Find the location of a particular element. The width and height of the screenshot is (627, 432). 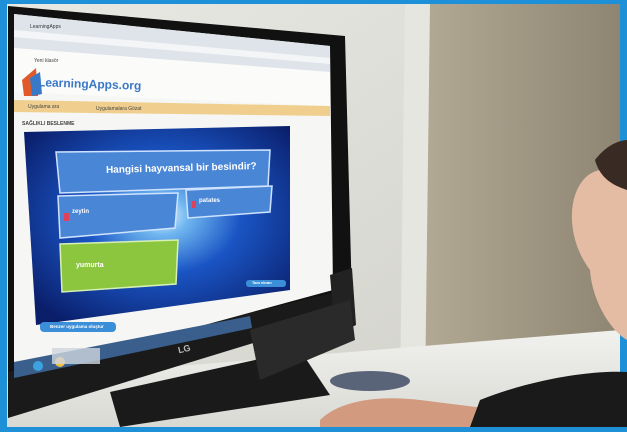

browser-tab-title: LearningApps is located at coordinates (45, 27).